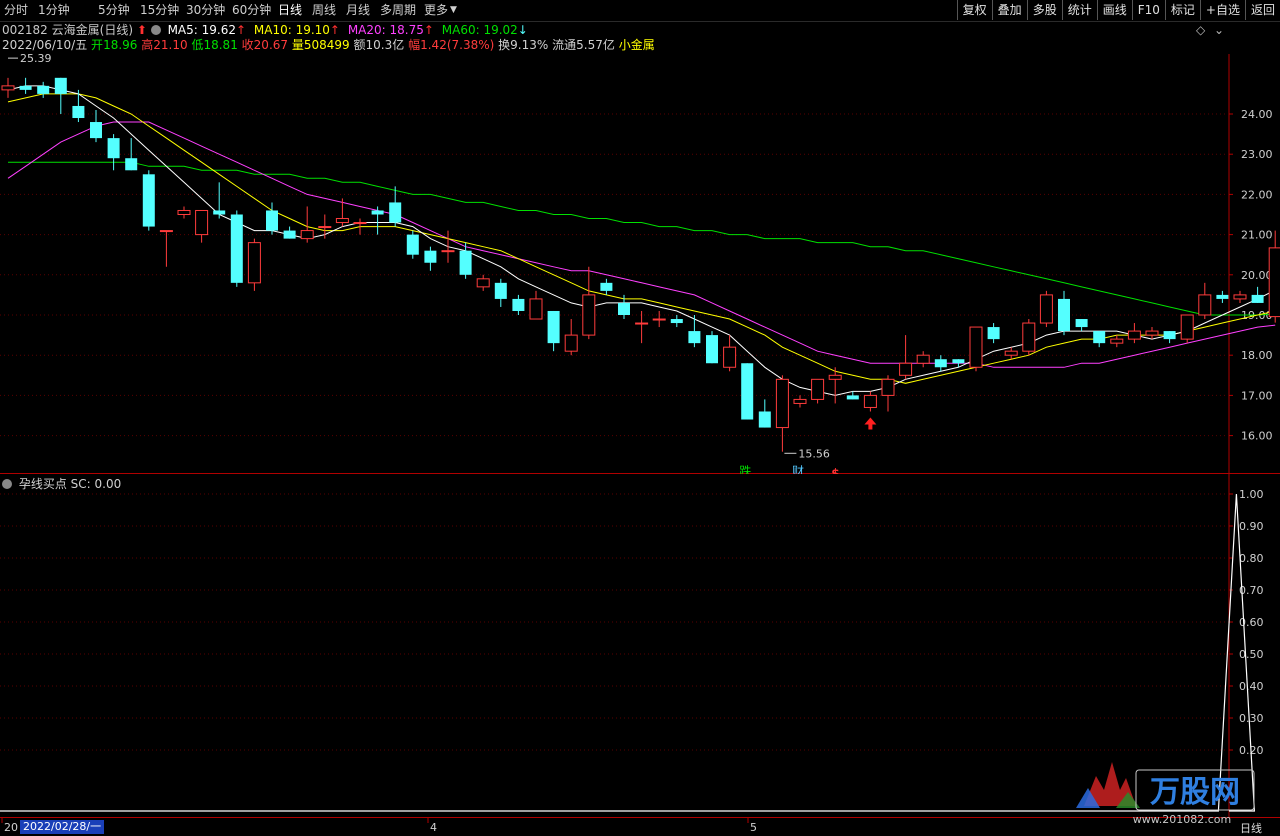 Image resolution: width=1280 pixels, height=836 pixels. Describe the element at coordinates (436, 10) in the screenshot. I see `tab-more: 更多` at that location.